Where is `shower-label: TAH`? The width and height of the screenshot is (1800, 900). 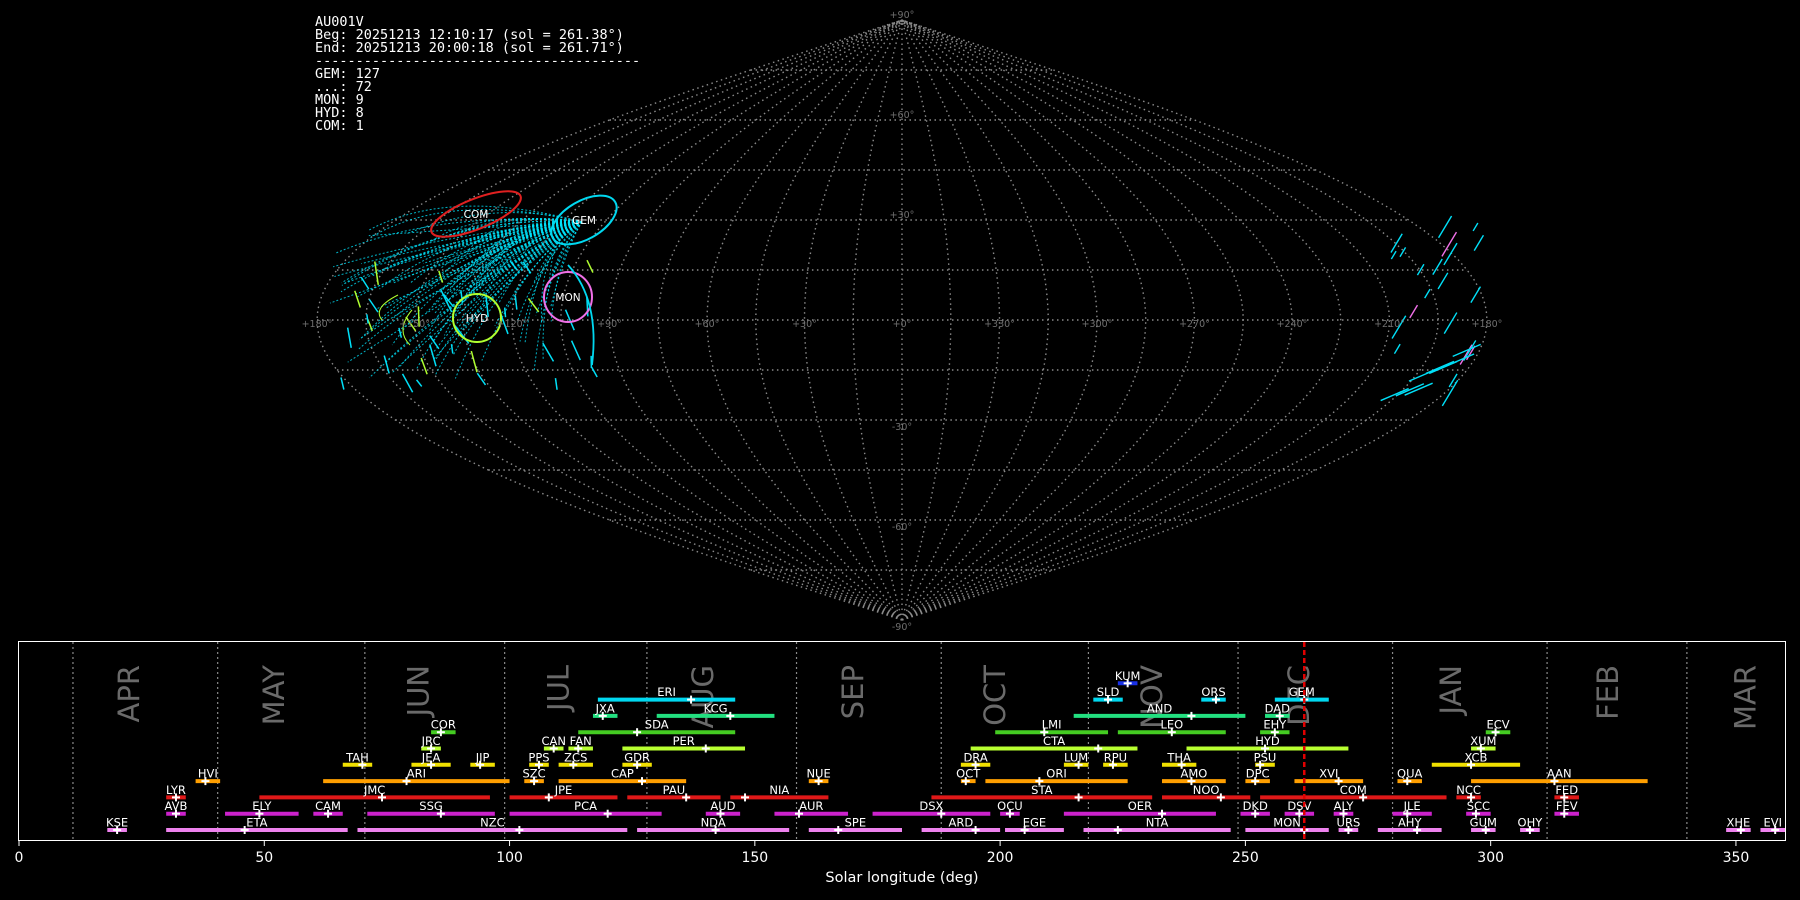
shower-label: TAH is located at coordinates (357, 757).